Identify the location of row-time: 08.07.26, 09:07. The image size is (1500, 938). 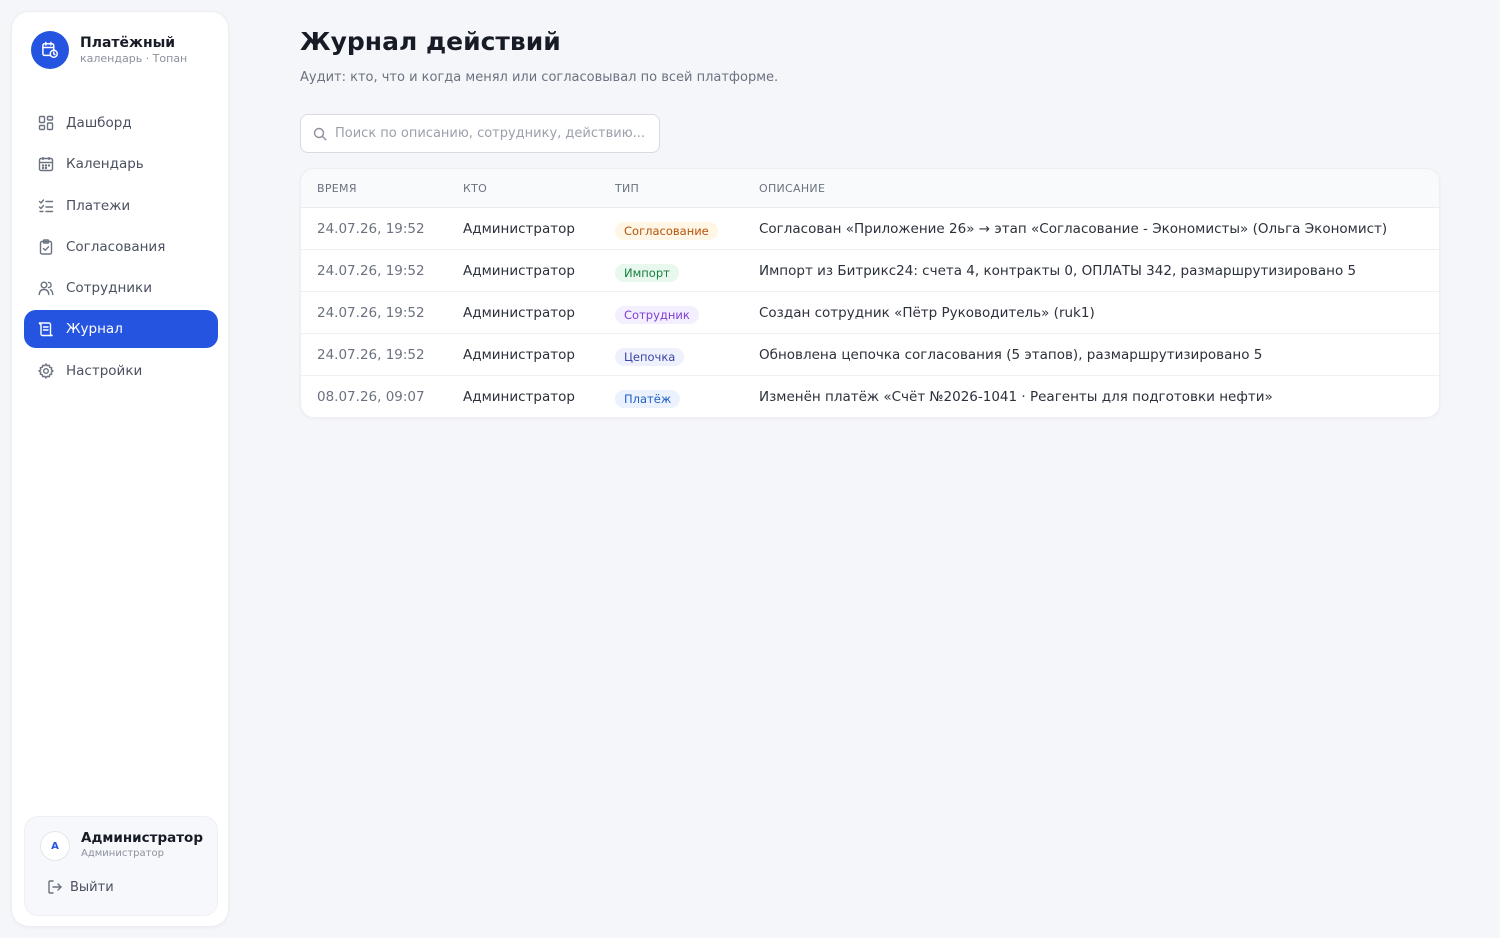
(371, 397).